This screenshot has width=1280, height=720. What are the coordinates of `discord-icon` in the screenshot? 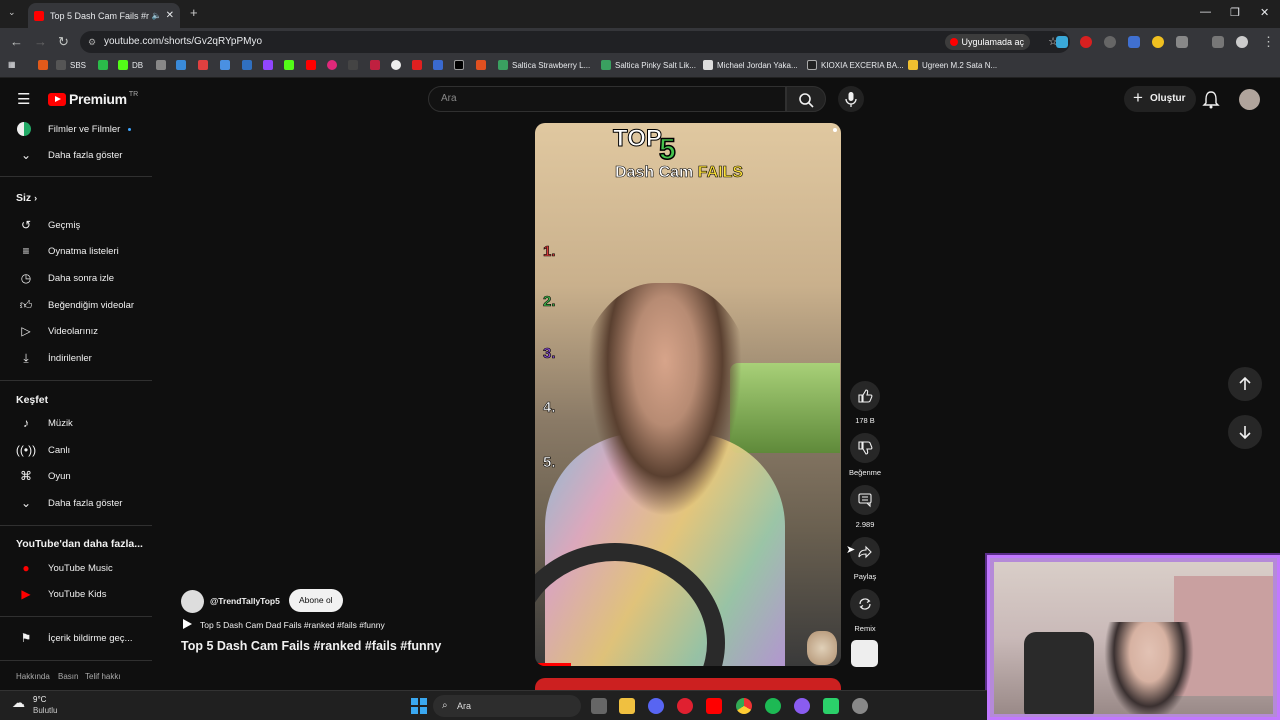 It's located at (656, 706).